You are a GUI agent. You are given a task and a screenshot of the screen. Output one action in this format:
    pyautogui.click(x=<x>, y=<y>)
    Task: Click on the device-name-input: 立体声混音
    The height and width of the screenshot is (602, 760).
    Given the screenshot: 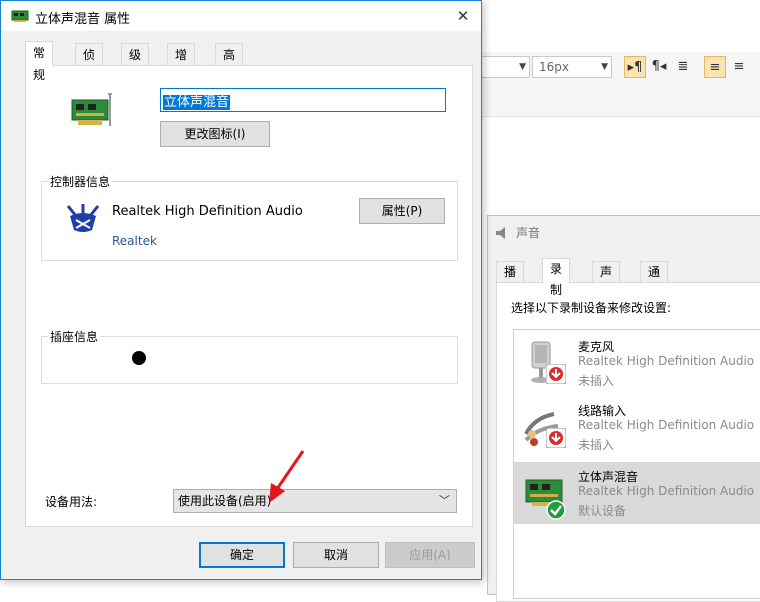 What is the action you would take?
    pyautogui.click(x=303, y=100)
    